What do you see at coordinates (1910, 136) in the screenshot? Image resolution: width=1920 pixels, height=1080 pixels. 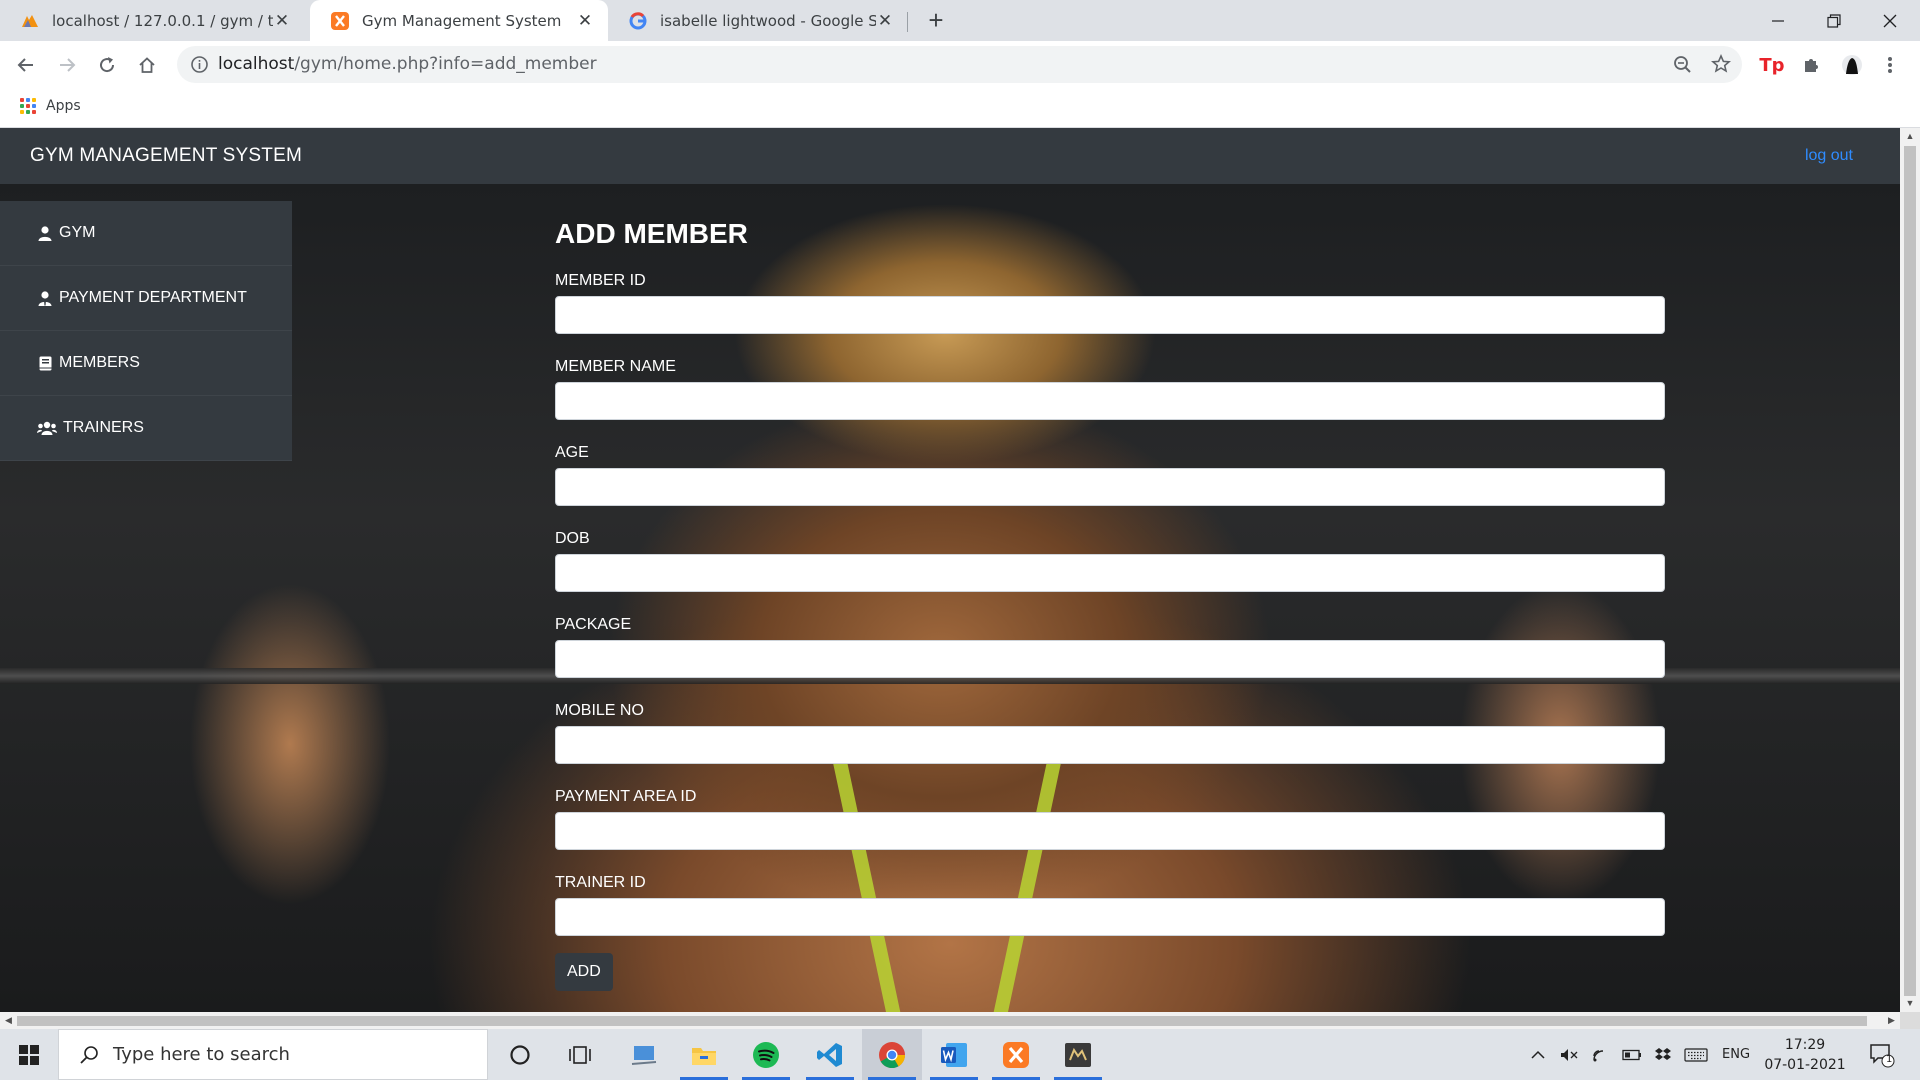 I see `scroll-up-arrow: ▲` at bounding box center [1910, 136].